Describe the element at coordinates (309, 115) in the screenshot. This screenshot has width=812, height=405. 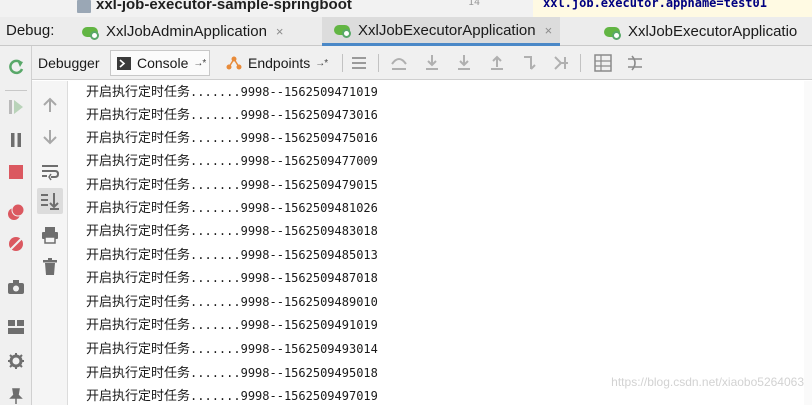
I see `log-value: 9998--1562509473016` at that location.